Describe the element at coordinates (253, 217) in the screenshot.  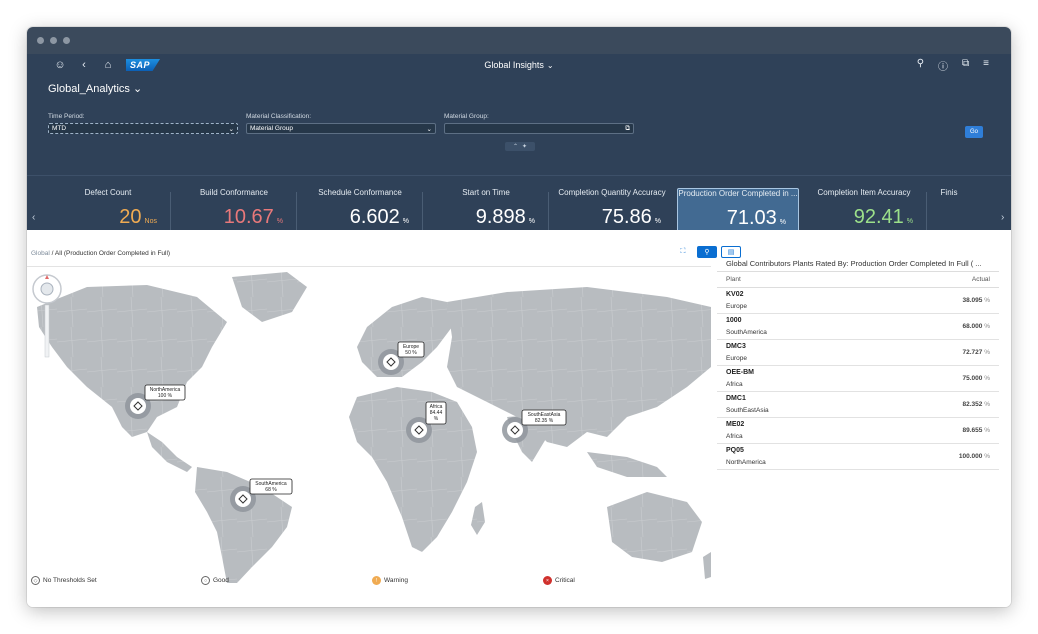
I see `kpi-value: 10.67%` at that location.